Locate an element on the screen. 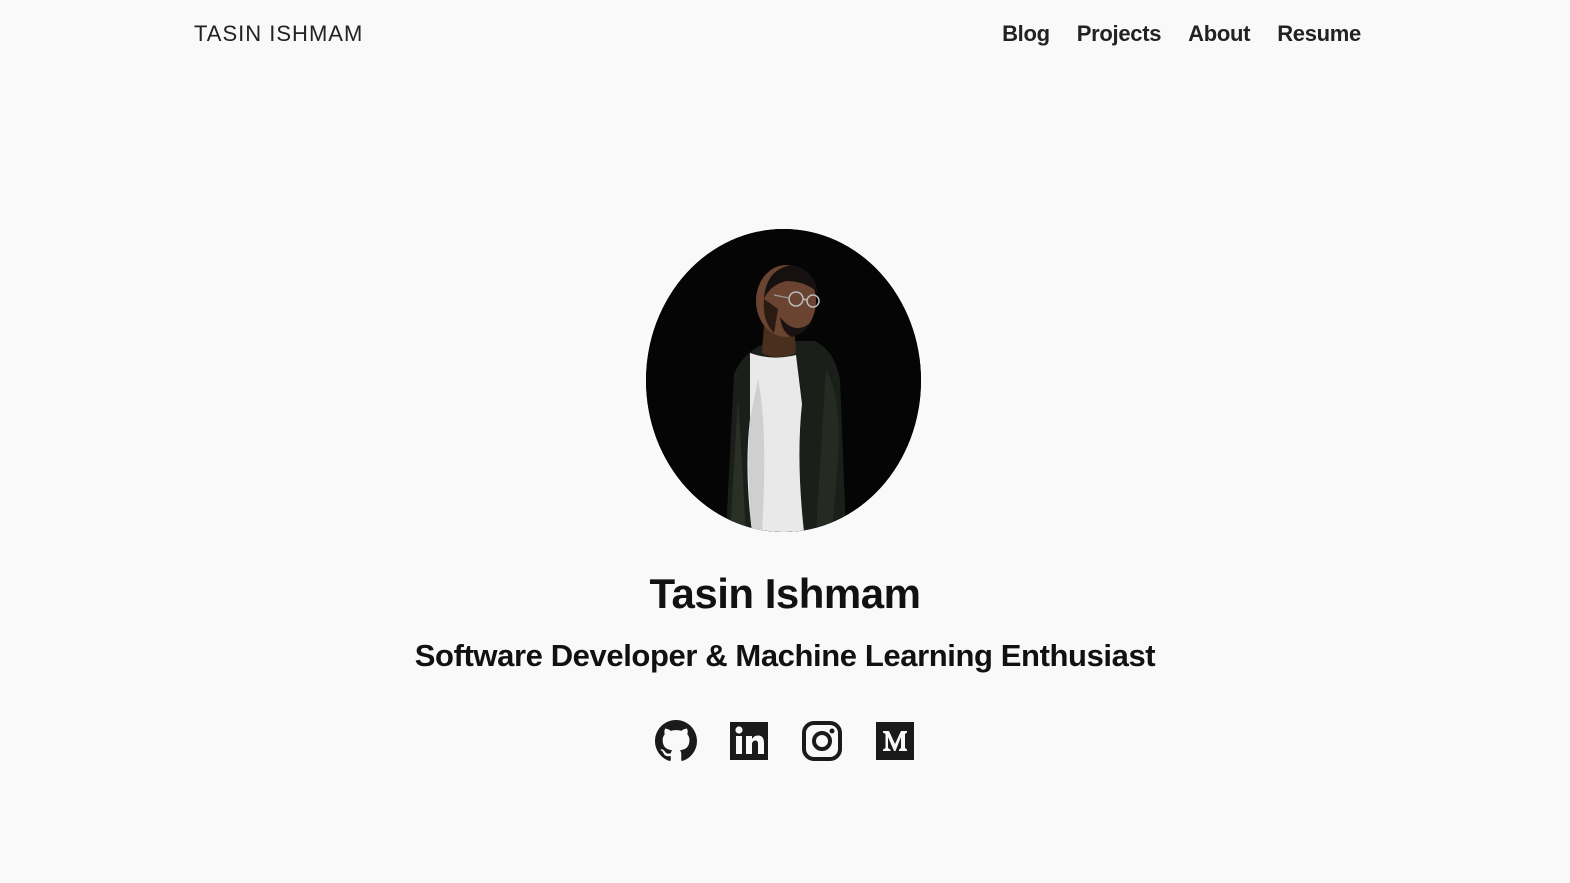  brand-link: TASIN ISHMAM is located at coordinates (278, 34).